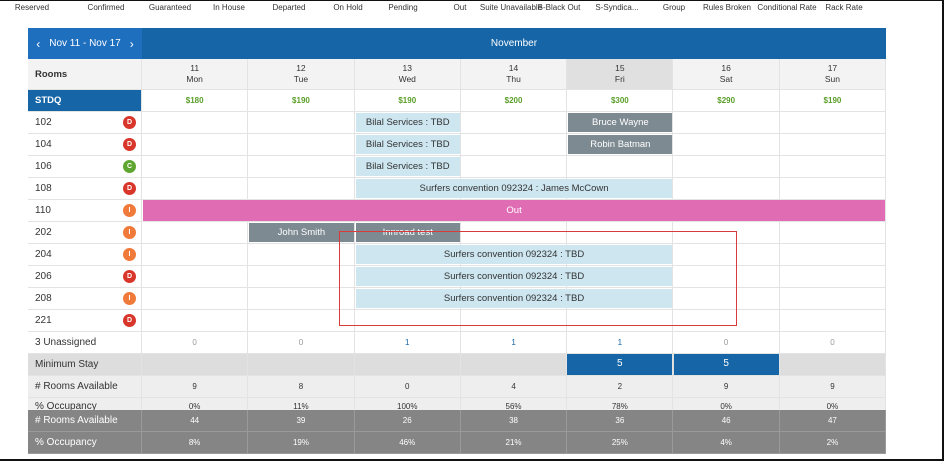 Image resolution: width=944 pixels, height=461 pixels. I want to click on rooms-available-cell: 2, so click(620, 386).